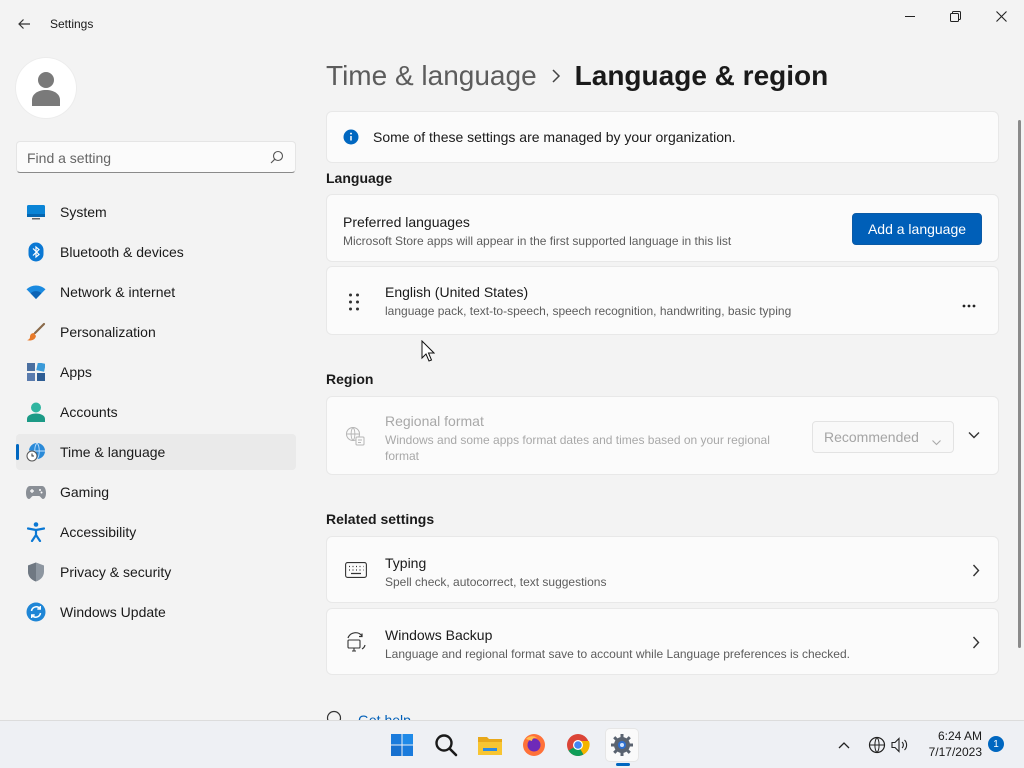  Describe the element at coordinates (955, 752) in the screenshot. I see `clock-date: 7/17/2023` at that location.